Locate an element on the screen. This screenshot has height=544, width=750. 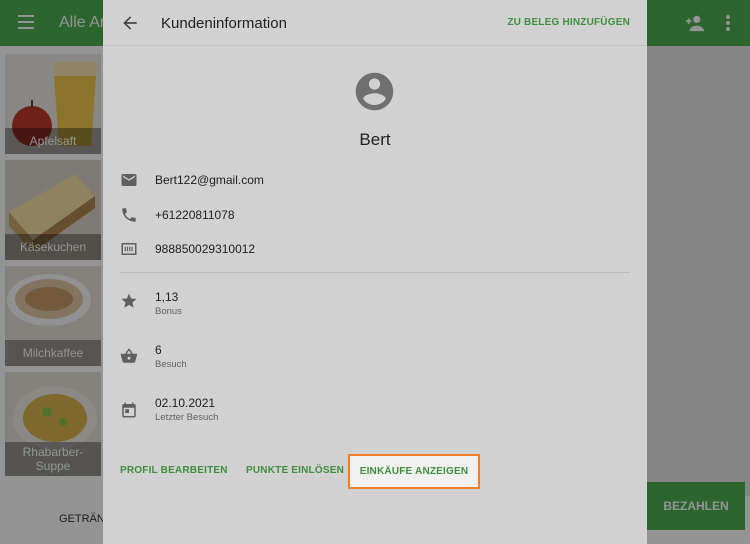
redeem-points-button: PUNKTE EINLÖSEN is located at coordinates (295, 470).